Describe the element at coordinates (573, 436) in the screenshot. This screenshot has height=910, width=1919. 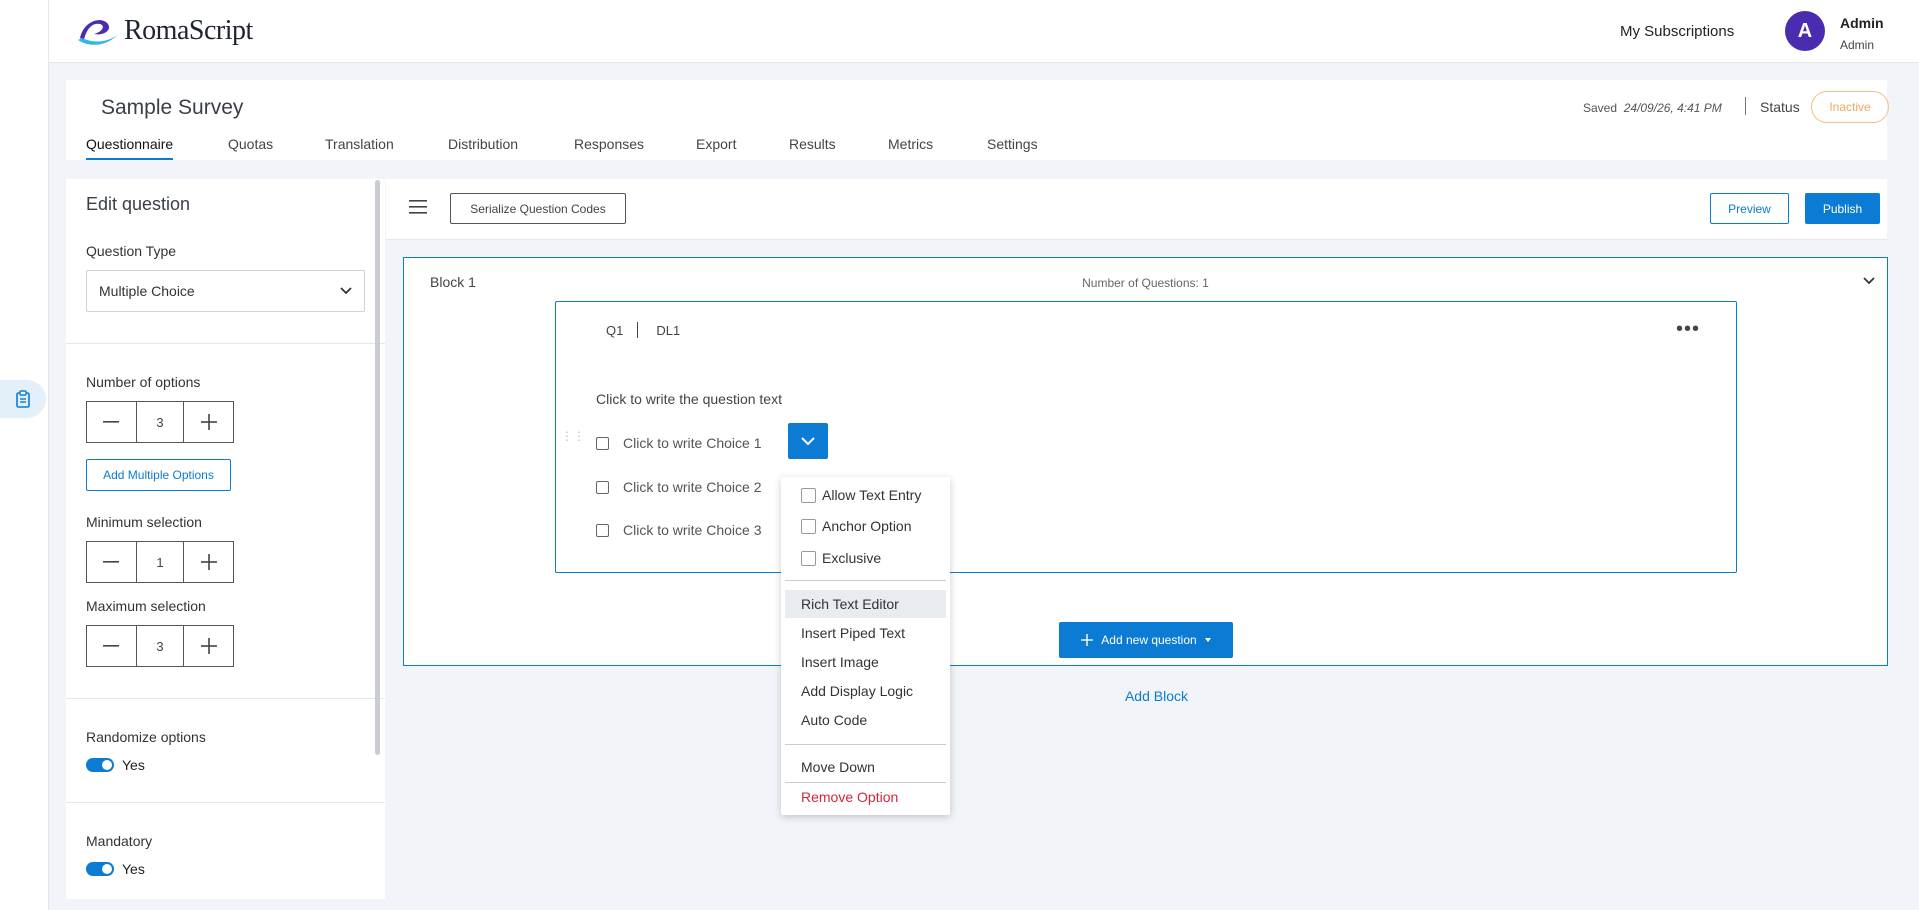
I see `drag-handle-icon: ⋮⋮` at that location.